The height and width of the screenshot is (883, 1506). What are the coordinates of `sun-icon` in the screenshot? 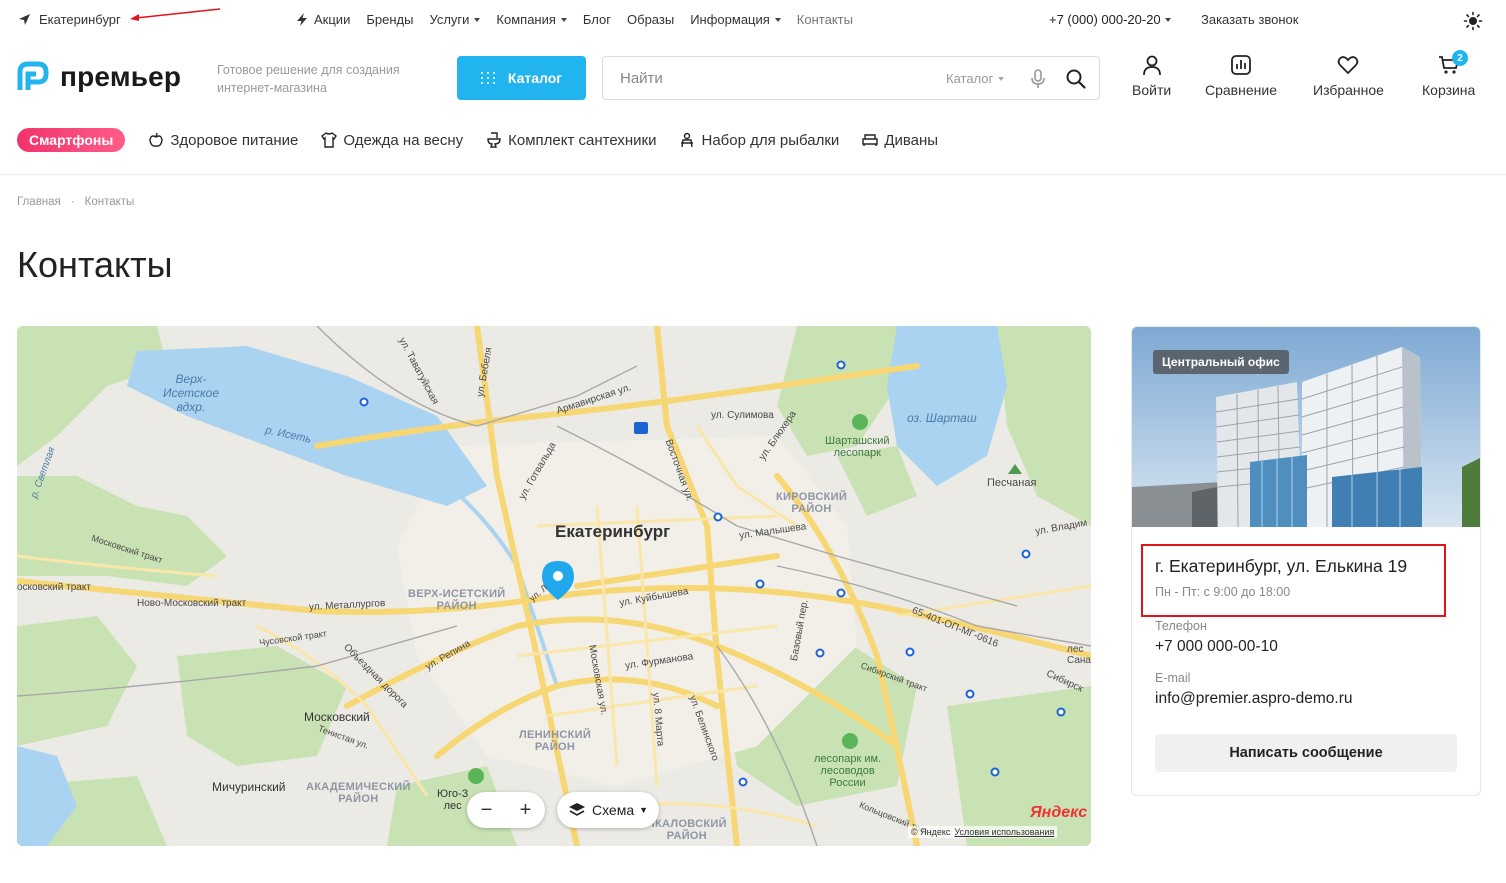 It's located at (1473, 21).